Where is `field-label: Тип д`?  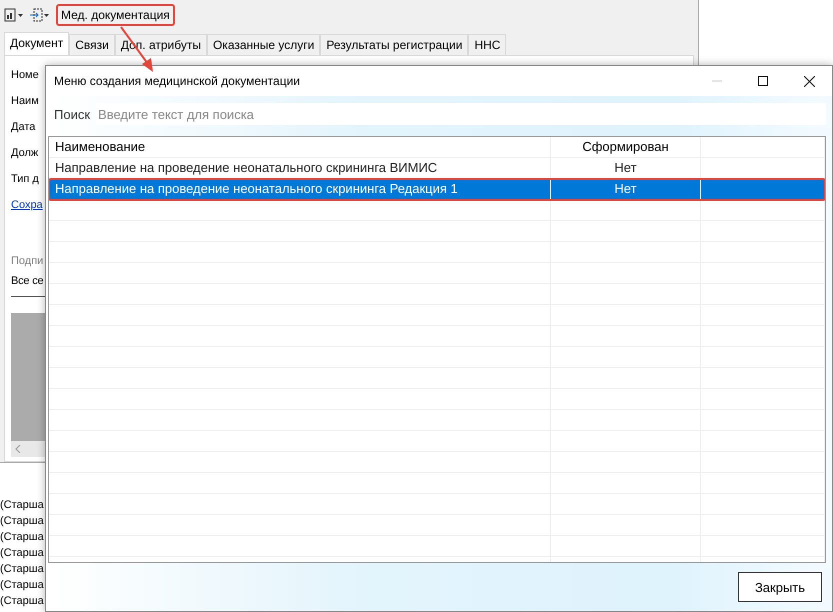
field-label: Тип д is located at coordinates (25, 179).